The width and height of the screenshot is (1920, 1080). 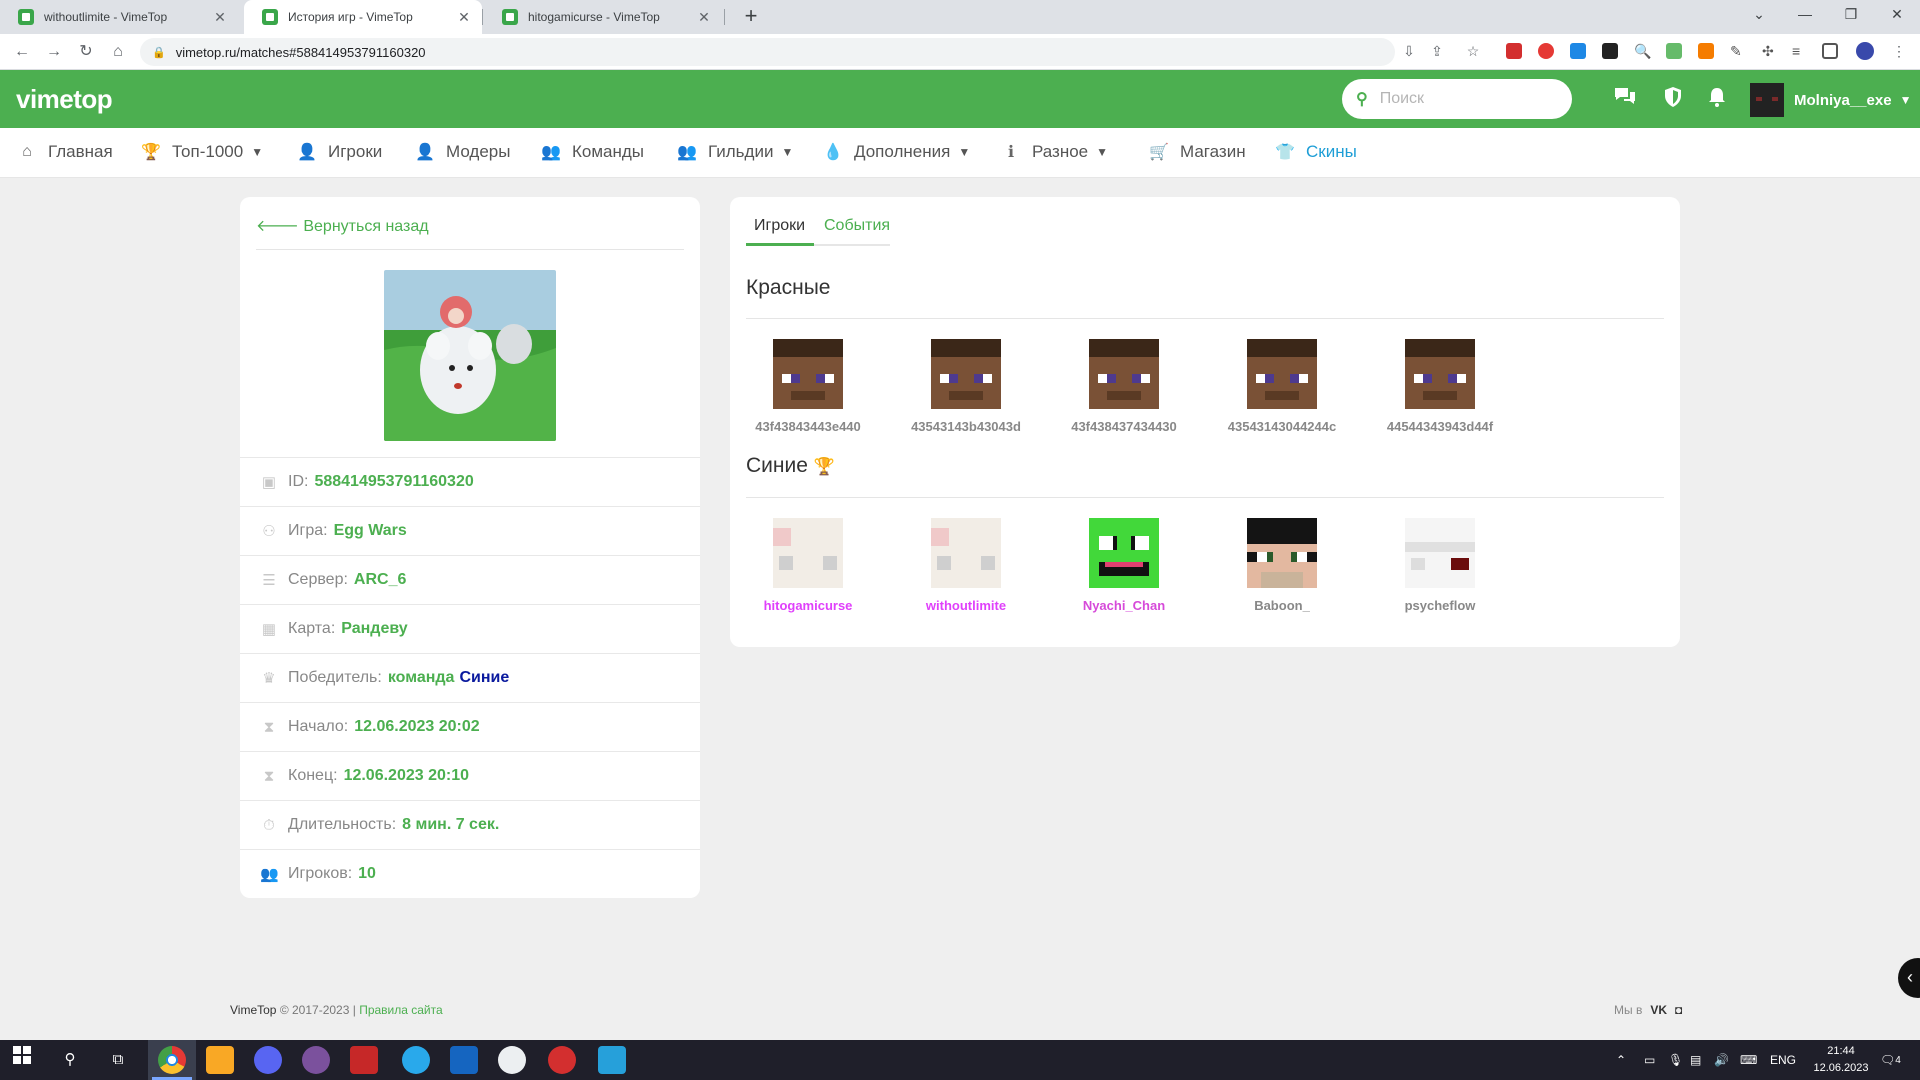 What do you see at coordinates (1649, 1060) in the screenshot?
I see `tray-device-icon: ▭` at bounding box center [1649, 1060].